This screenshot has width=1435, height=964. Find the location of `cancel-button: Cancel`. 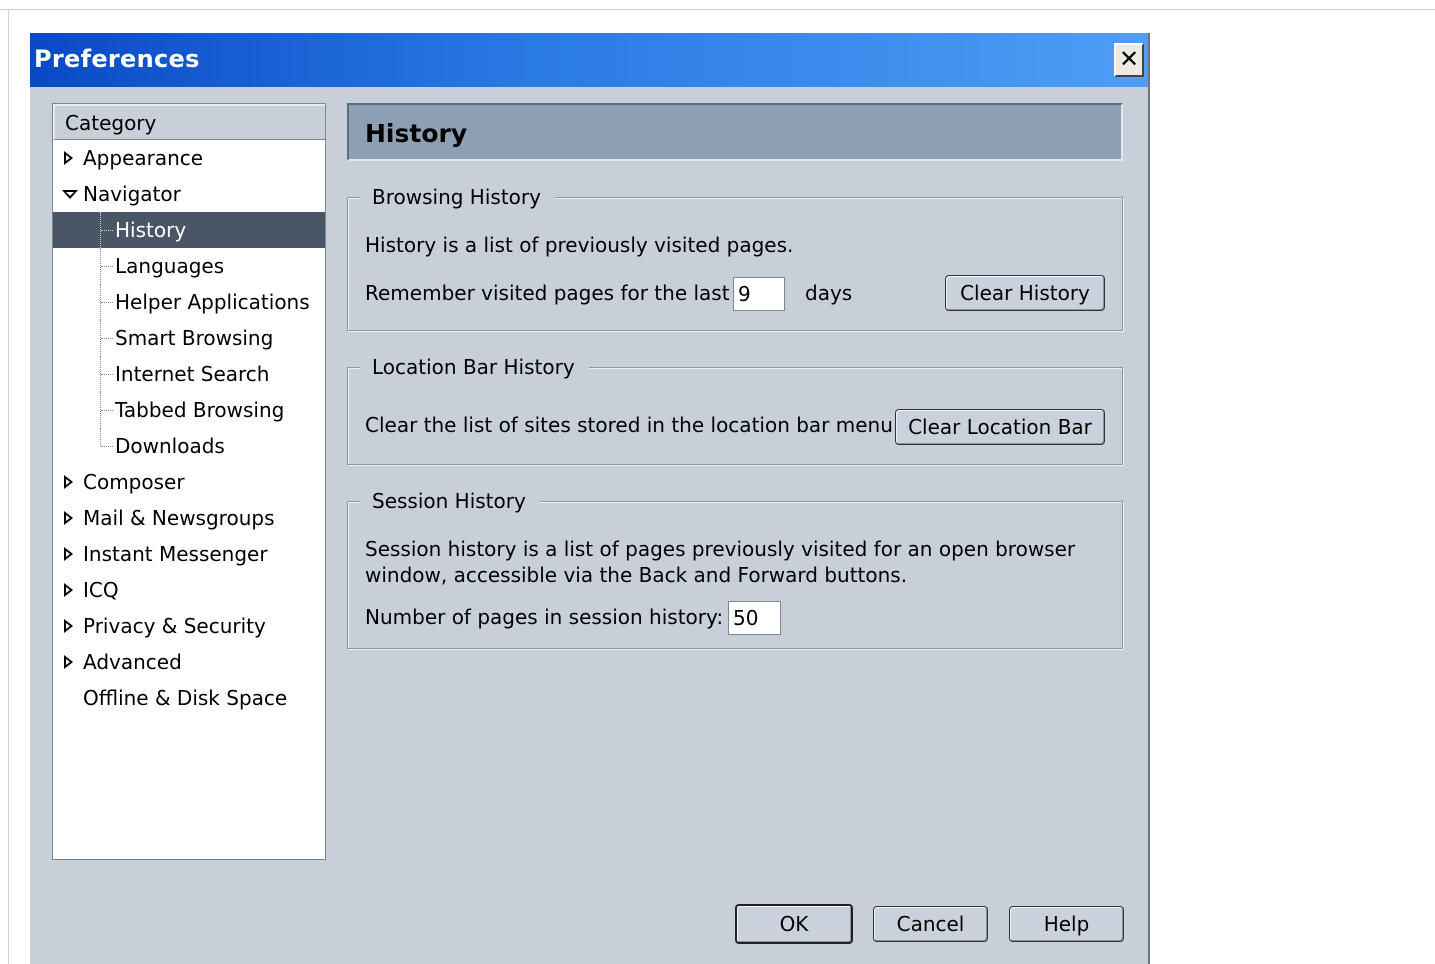

cancel-button: Cancel is located at coordinates (930, 924).